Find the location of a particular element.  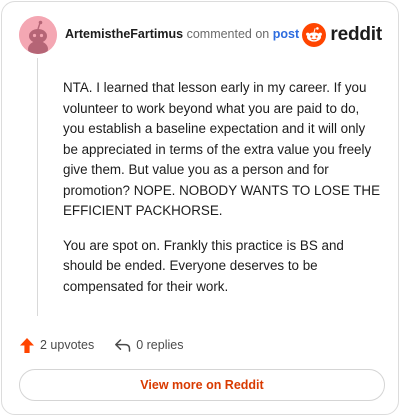

avatar is located at coordinates (38, 35).